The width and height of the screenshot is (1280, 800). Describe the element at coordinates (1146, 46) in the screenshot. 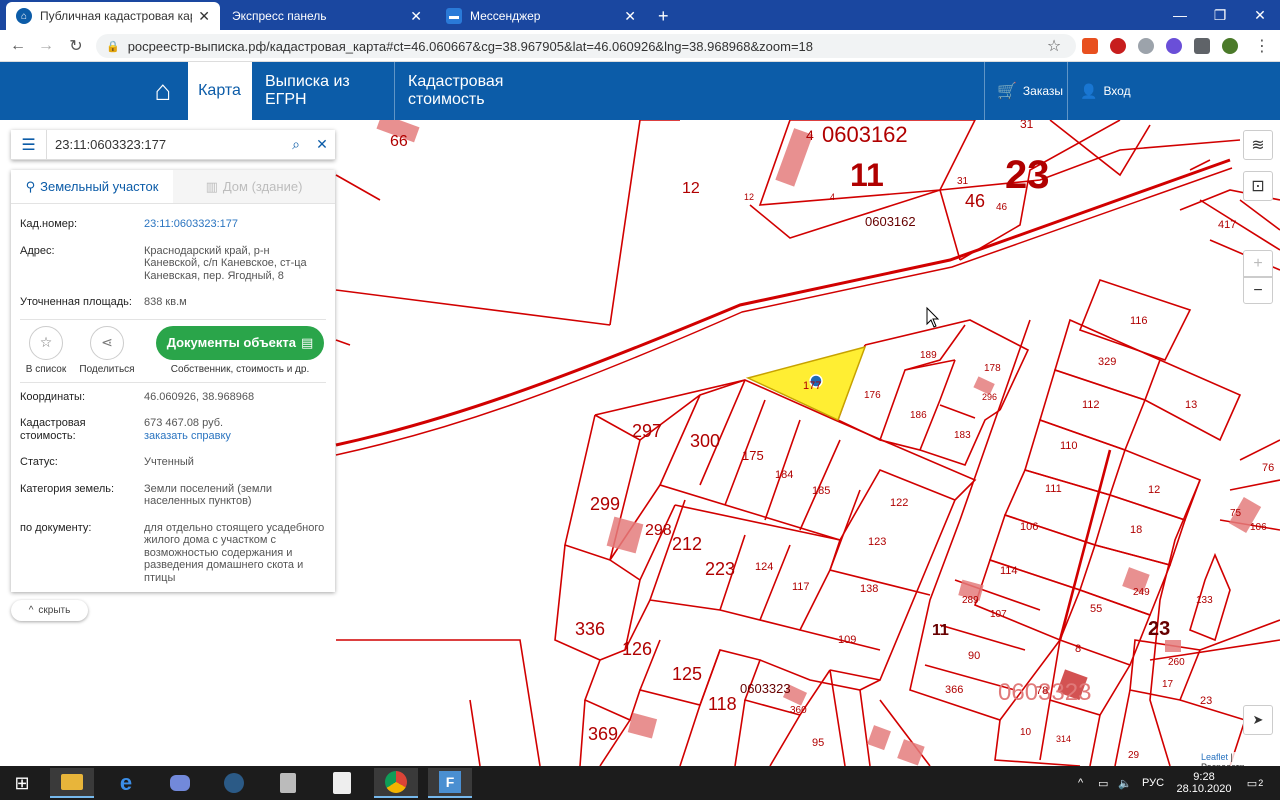

I see `globe-extension-icon` at that location.